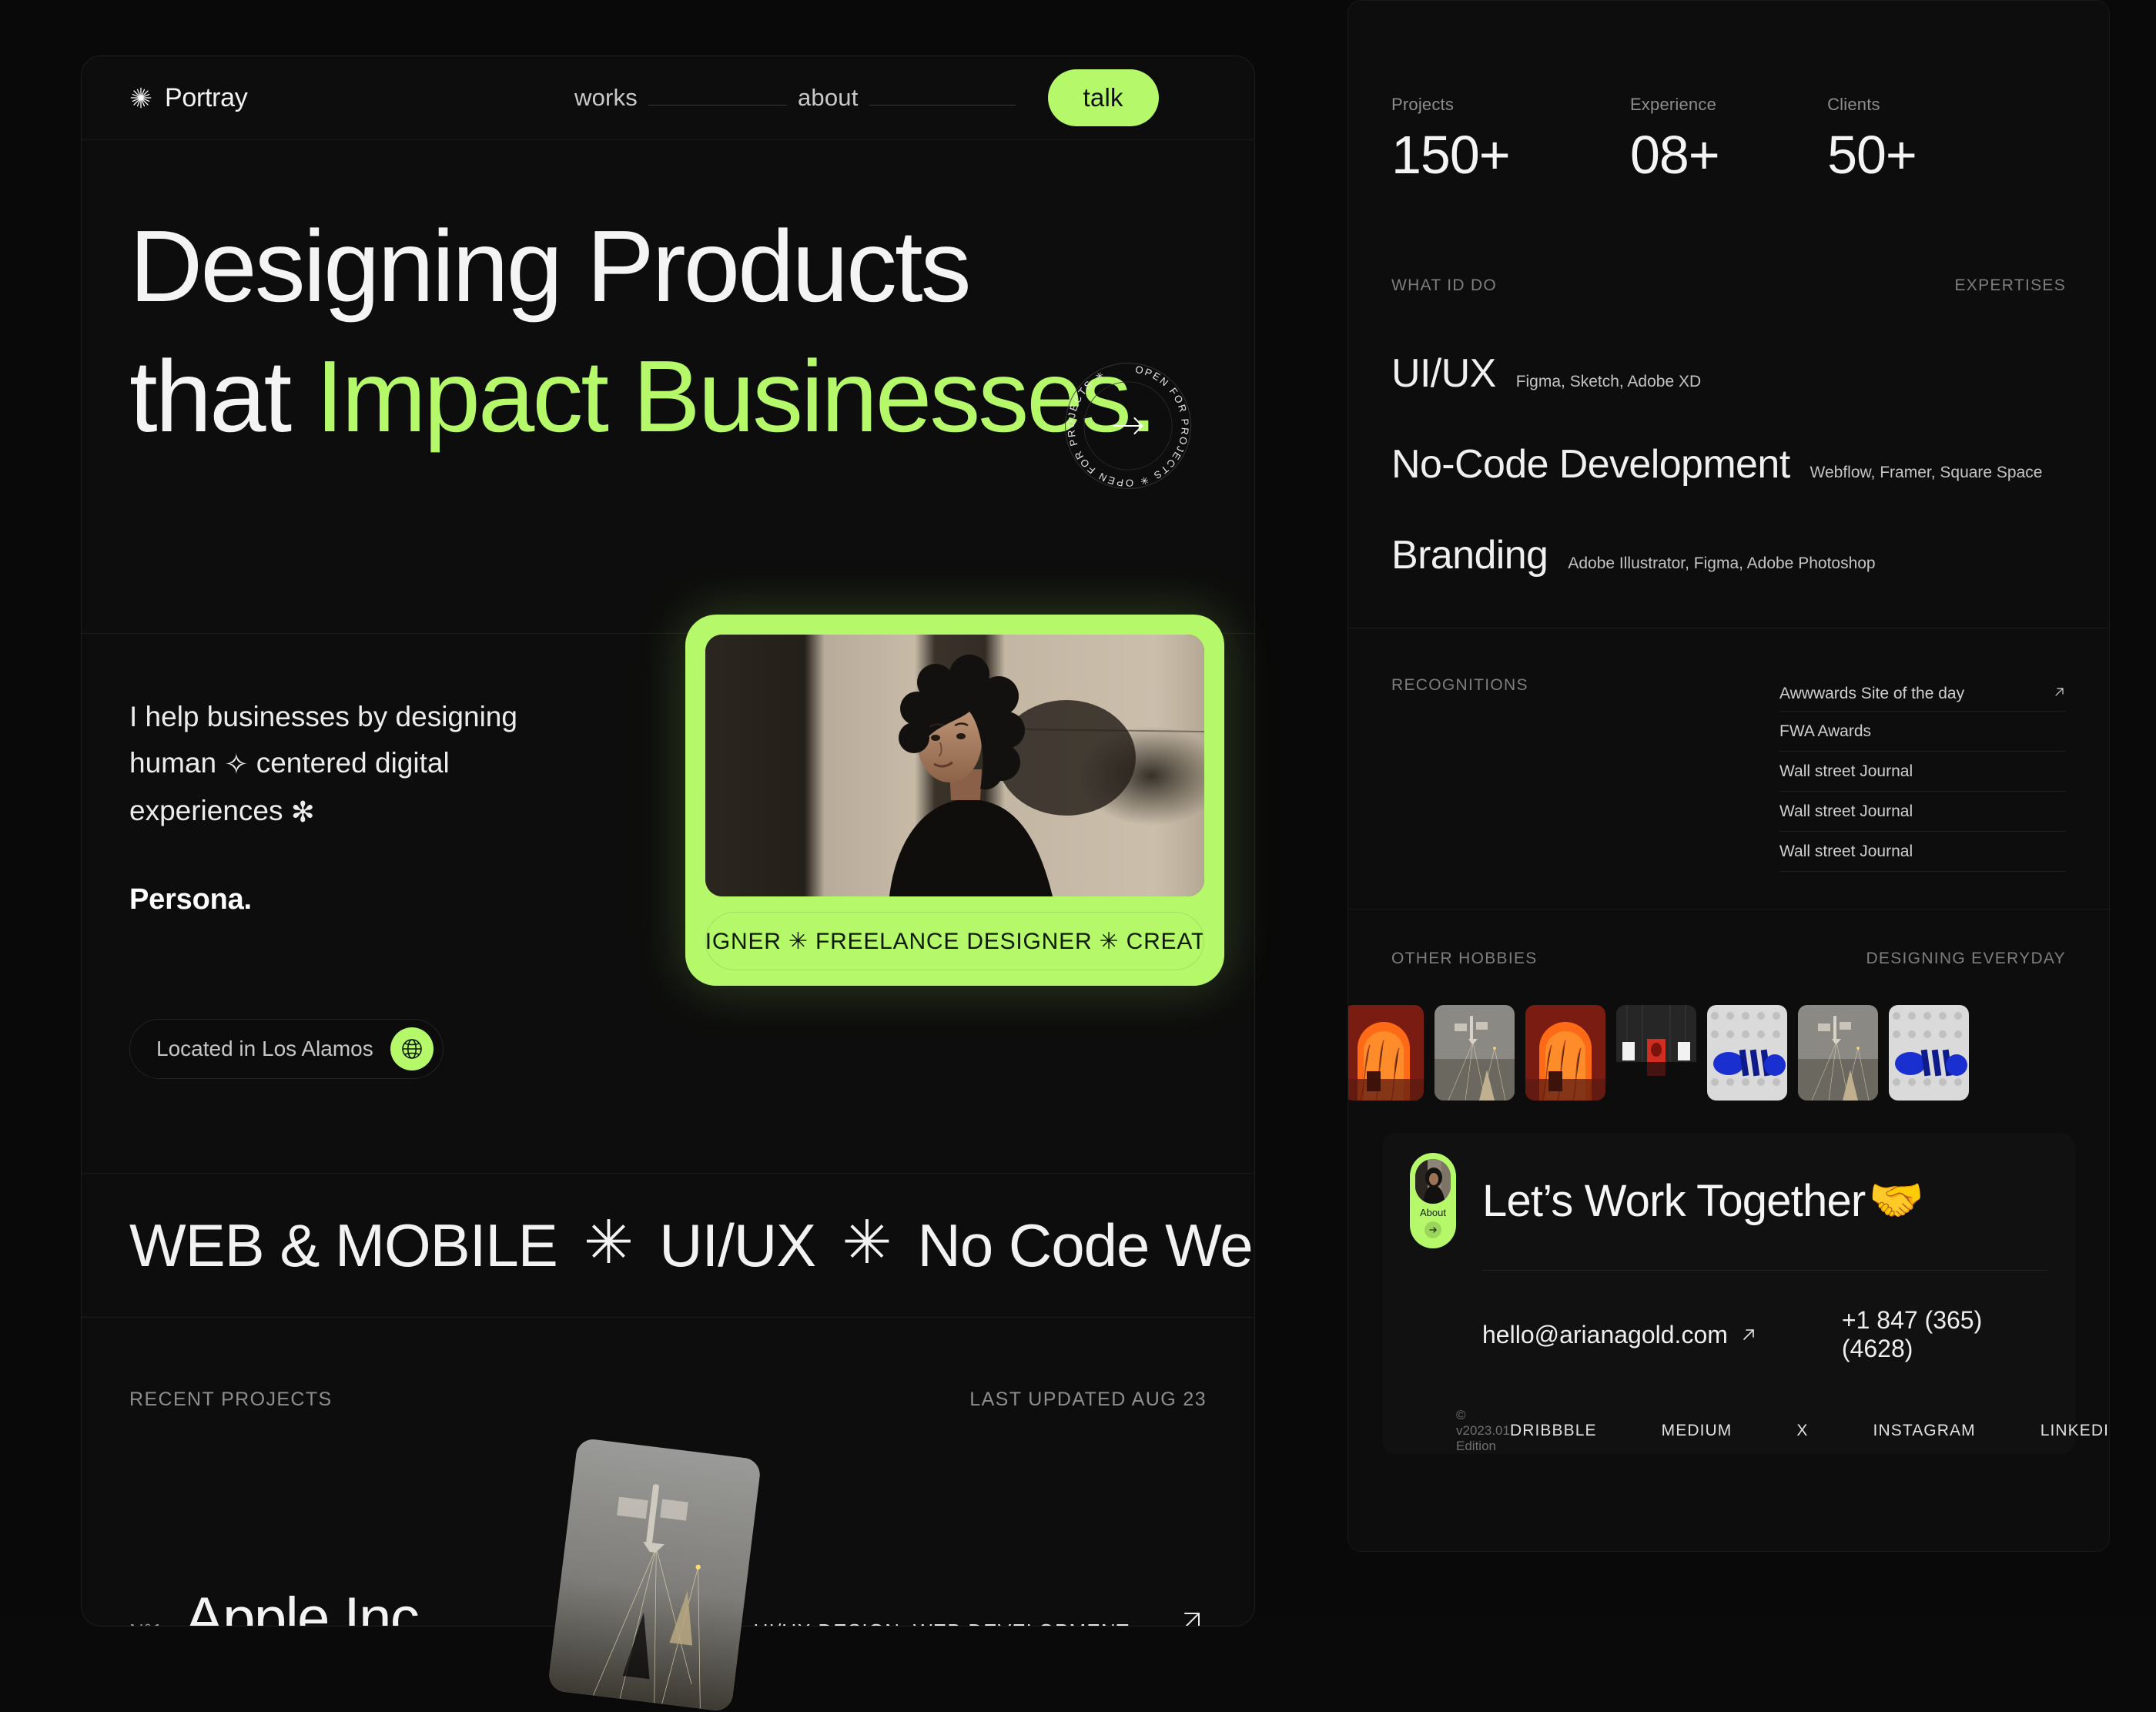 This screenshot has width=2156, height=1712. I want to click on social-link-instagram: INSTAGRAM, so click(1924, 1431).